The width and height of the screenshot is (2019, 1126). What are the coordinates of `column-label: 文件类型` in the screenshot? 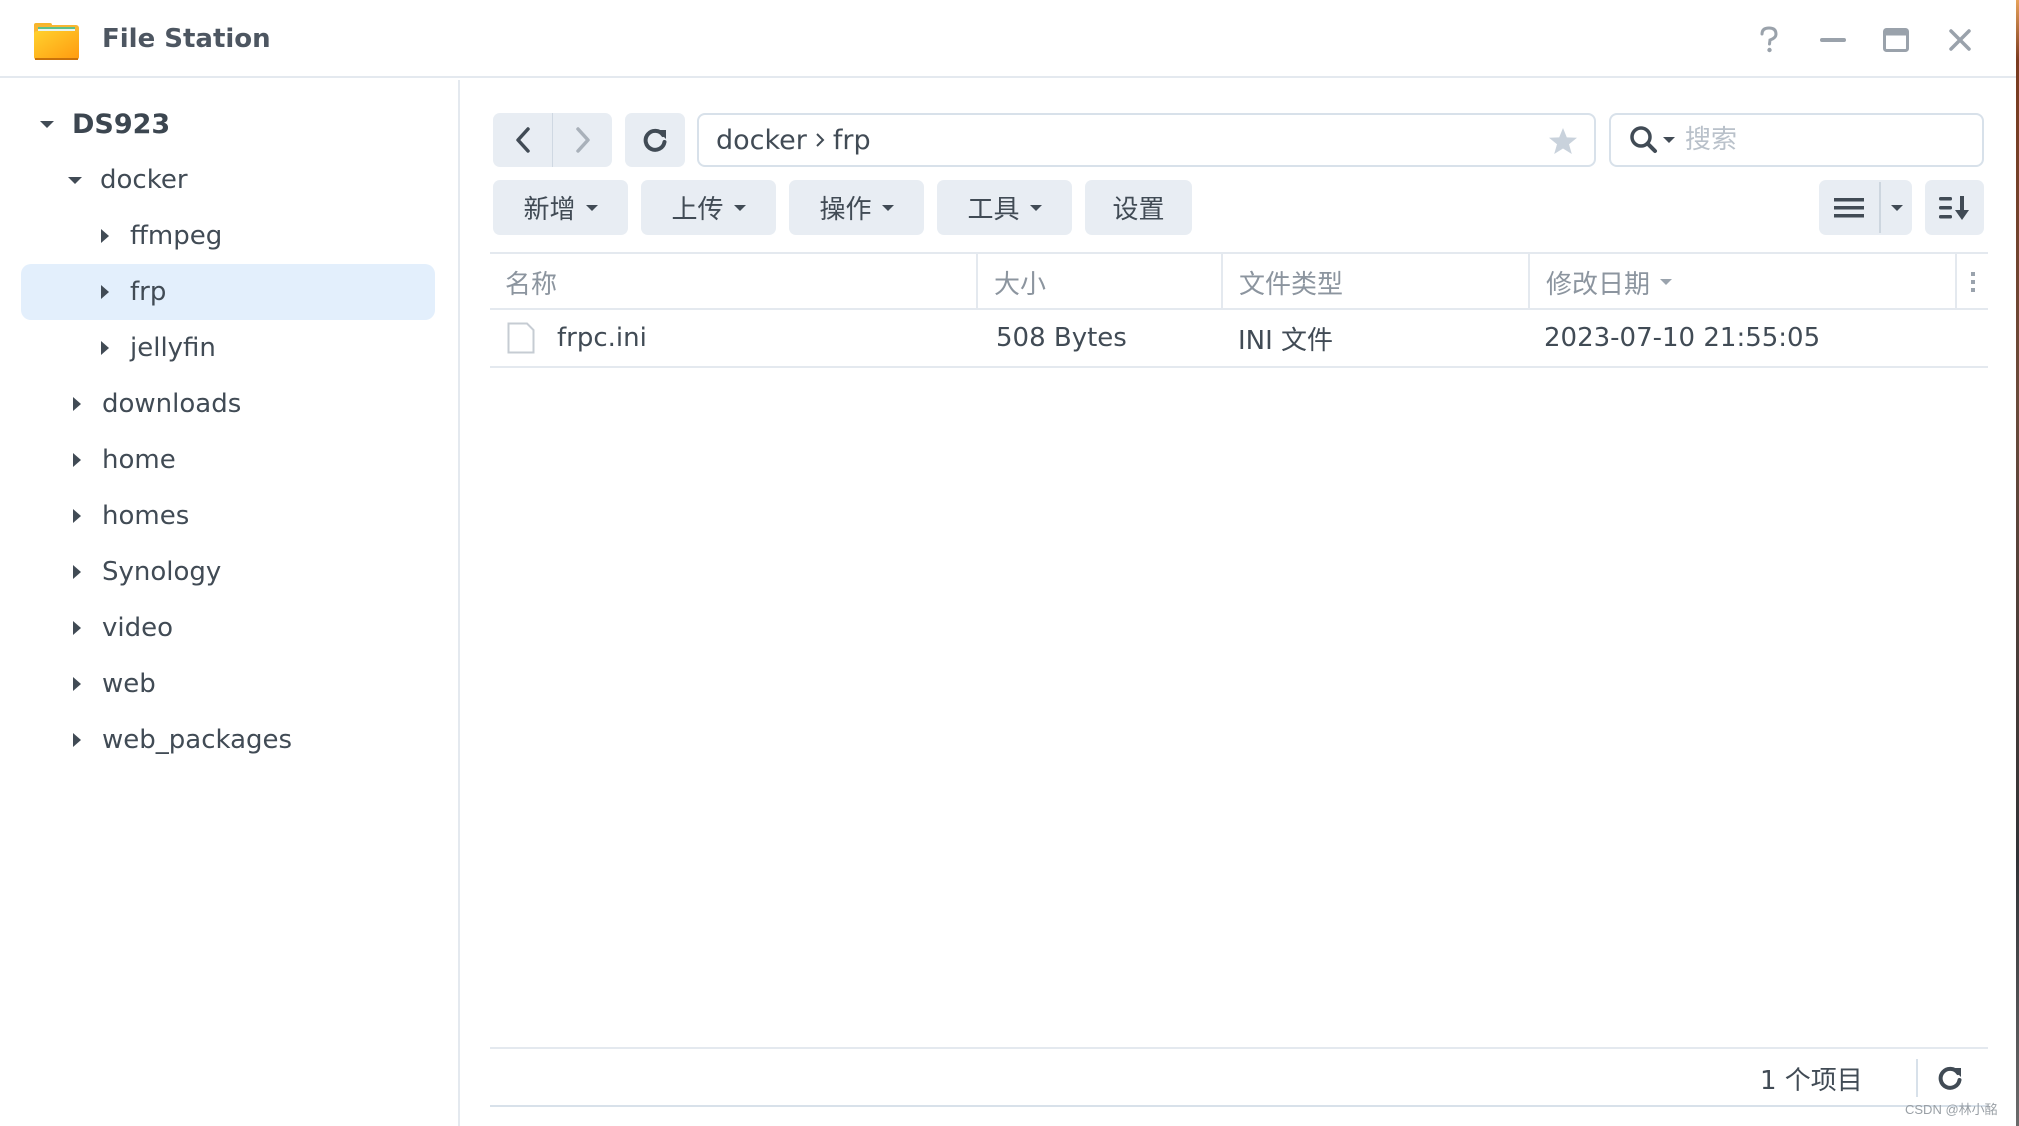 It's located at (1291, 284).